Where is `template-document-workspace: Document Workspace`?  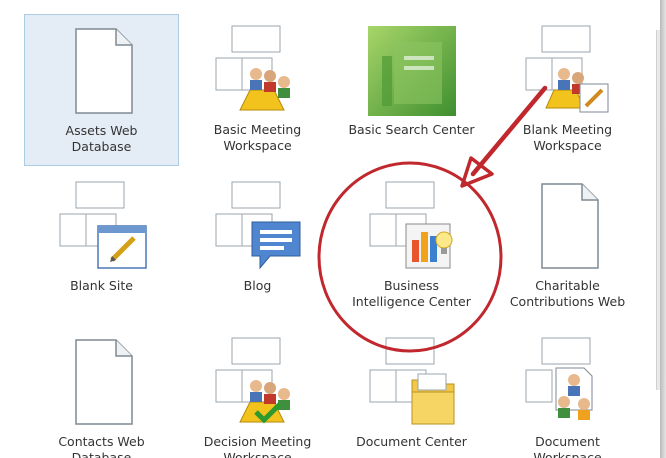
template-document-workspace: Document Workspace is located at coordinates (567, 392).